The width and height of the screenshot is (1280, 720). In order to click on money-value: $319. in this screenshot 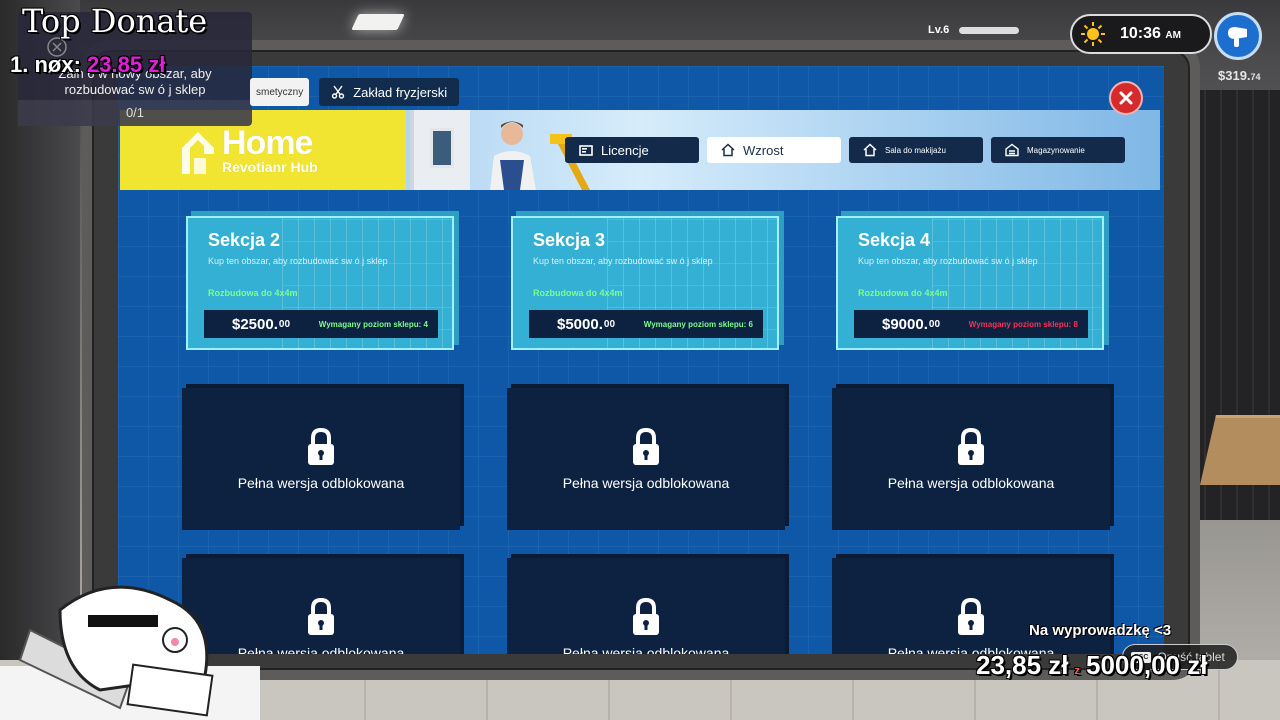, I will do `click(1234, 75)`.